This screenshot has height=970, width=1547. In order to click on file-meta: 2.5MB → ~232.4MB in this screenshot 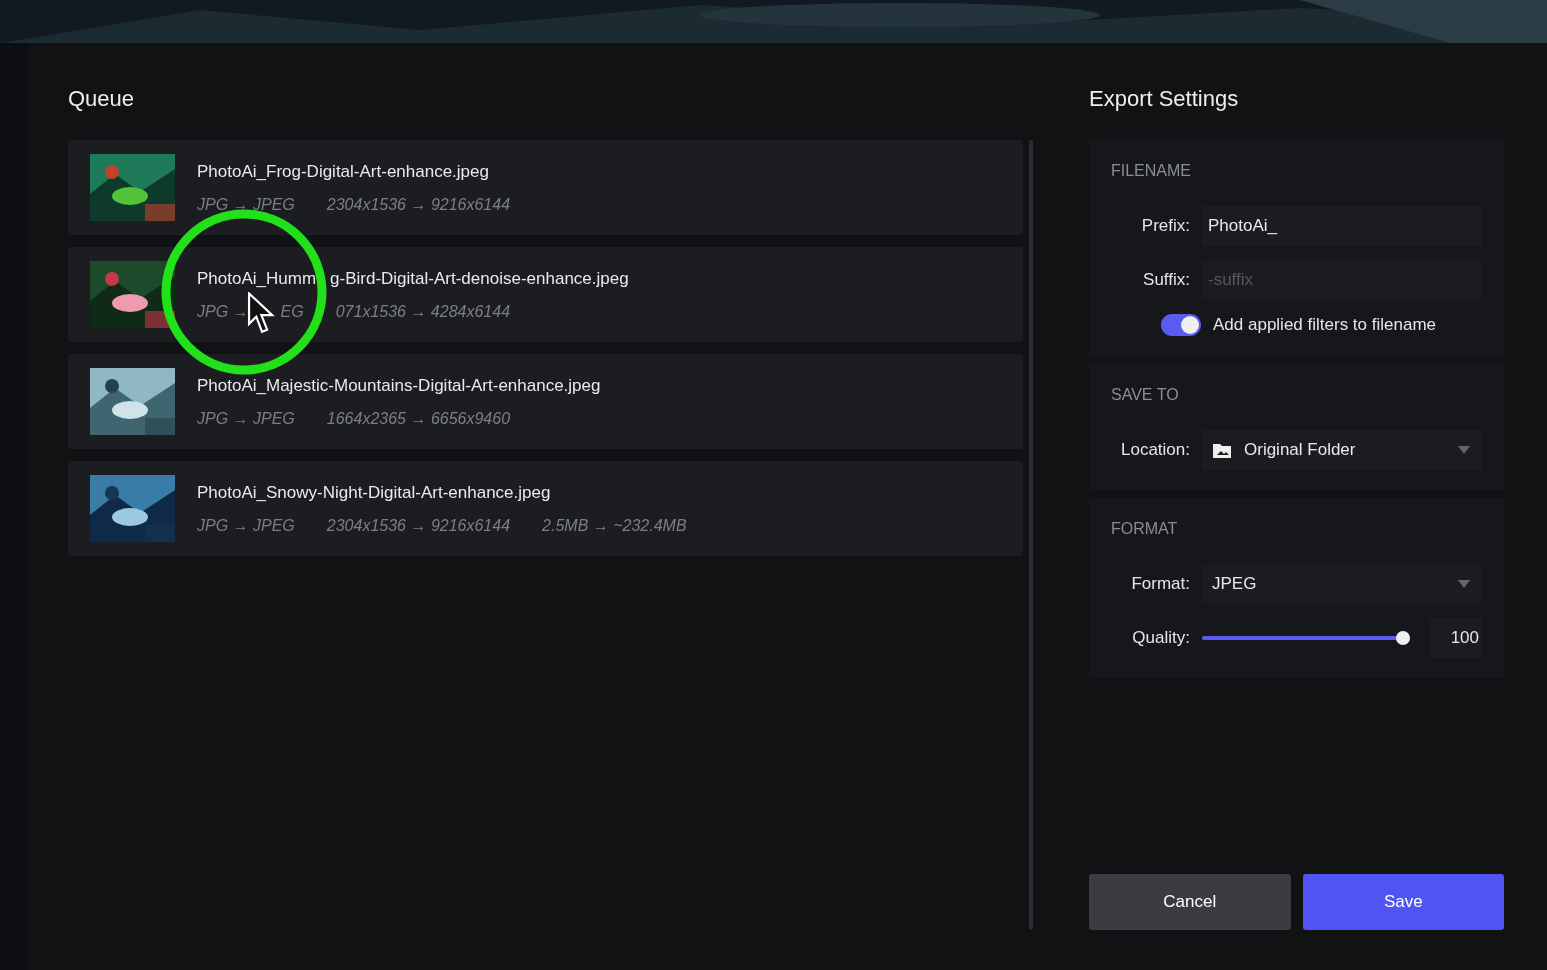, I will do `click(614, 525)`.